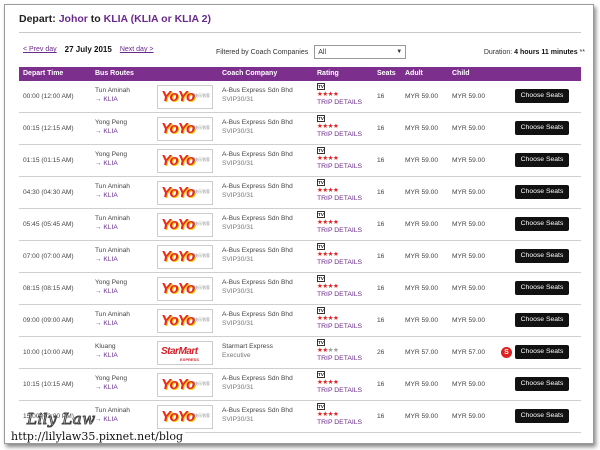 Image resolution: width=600 pixels, height=450 pixels. I want to click on watermark-signature: Lily Law, so click(61, 419).